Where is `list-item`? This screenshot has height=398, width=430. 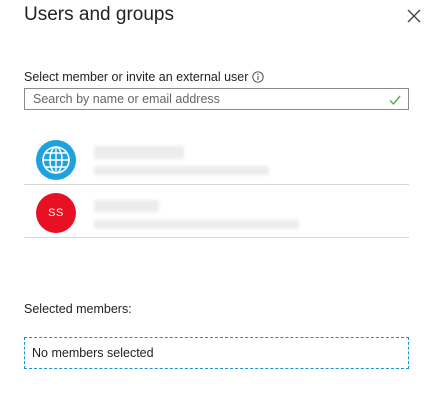 list-item is located at coordinates (216, 160).